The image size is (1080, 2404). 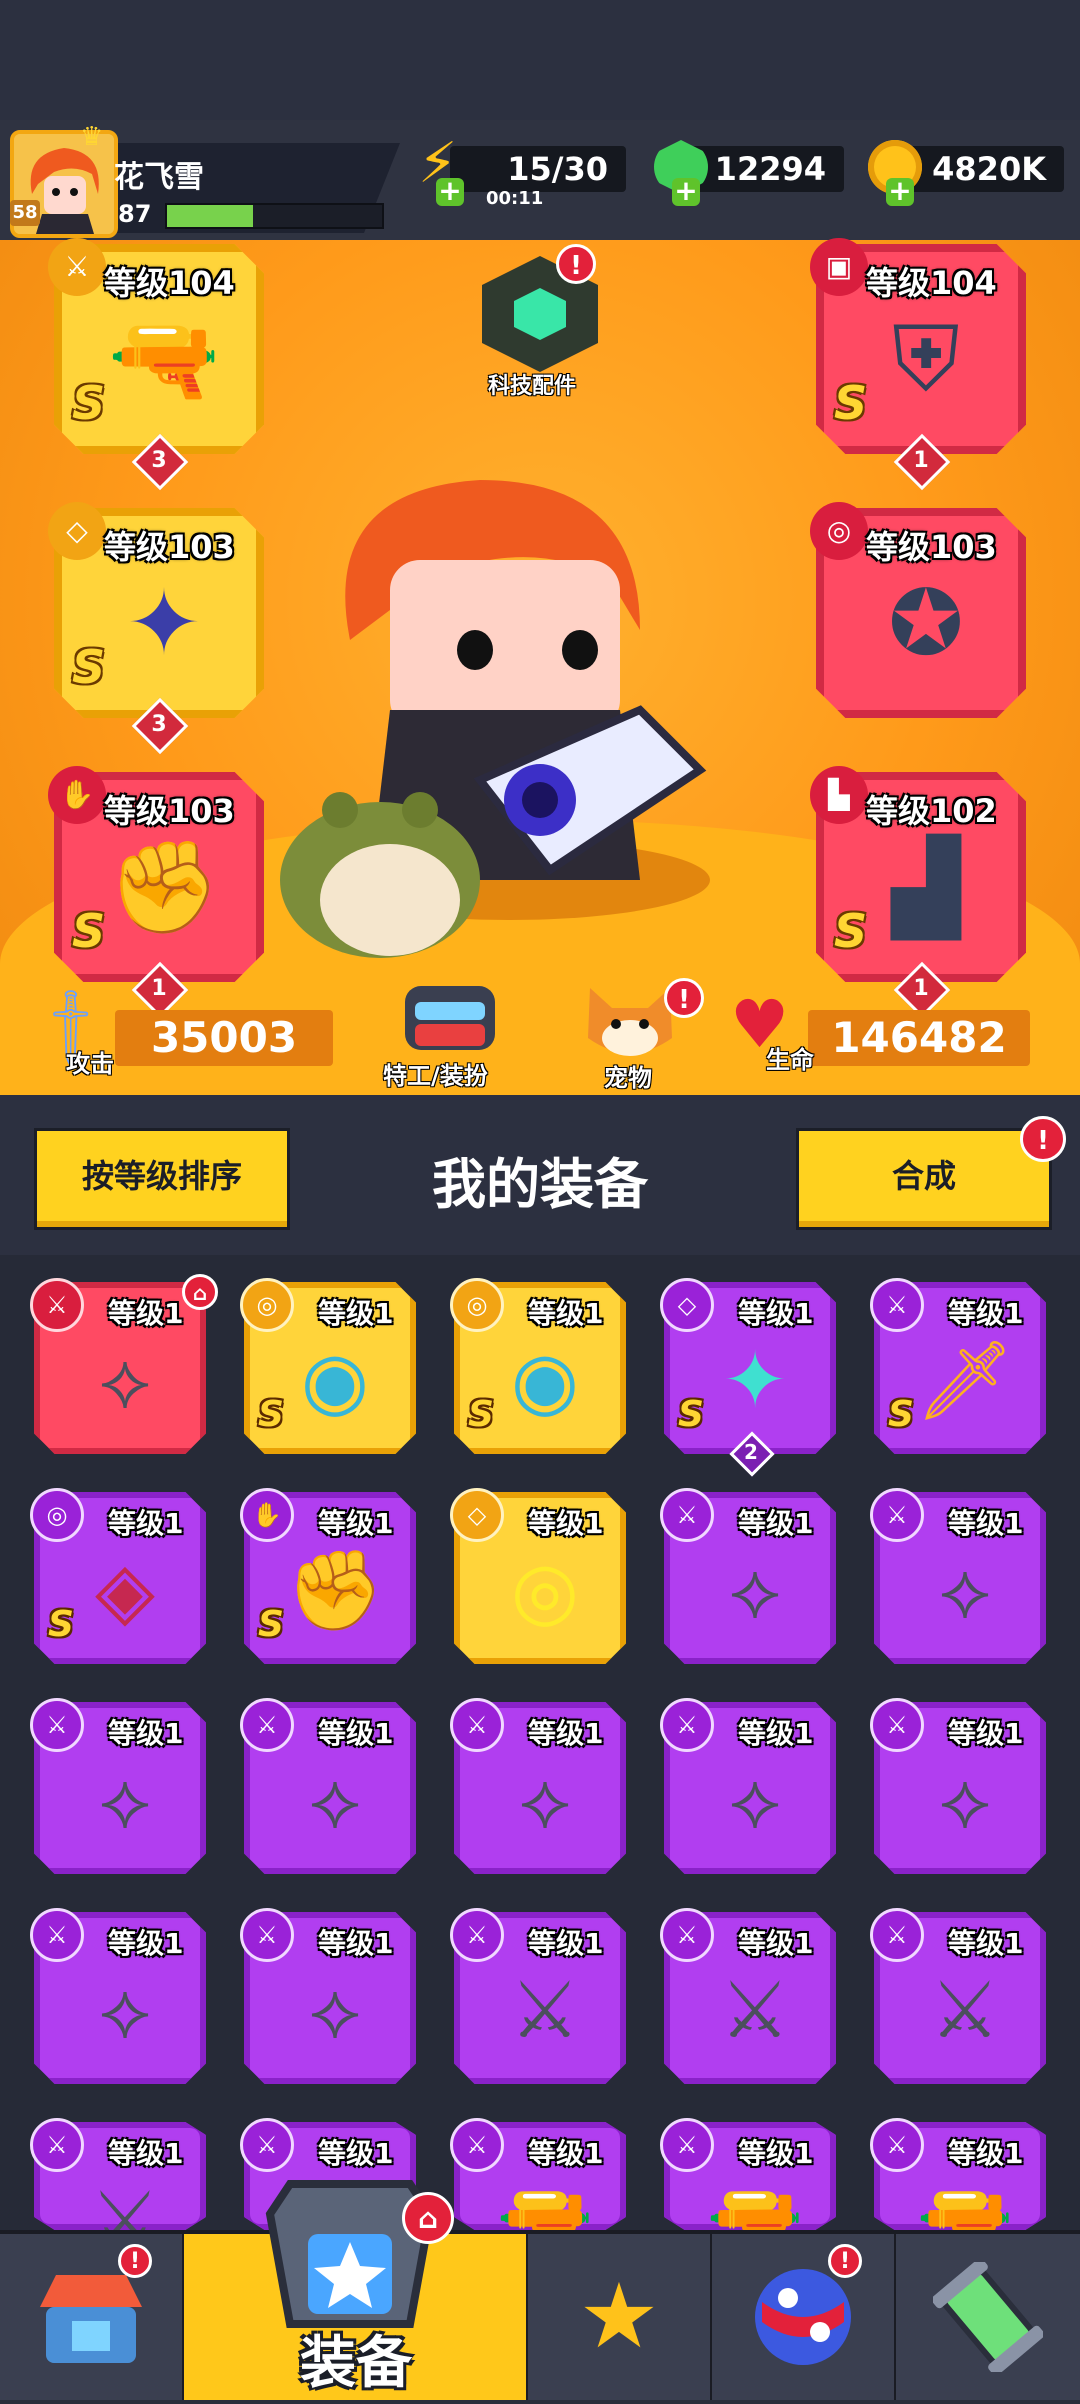 I want to click on player-xp-level: 87, so click(x=135, y=214).